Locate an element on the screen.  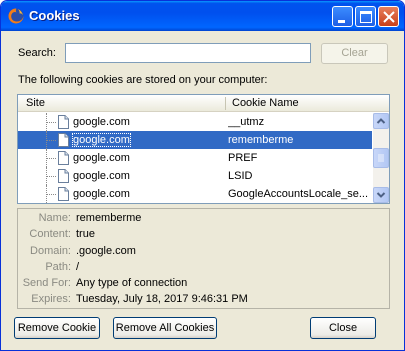
domain-value: .google.com is located at coordinates (106, 251).